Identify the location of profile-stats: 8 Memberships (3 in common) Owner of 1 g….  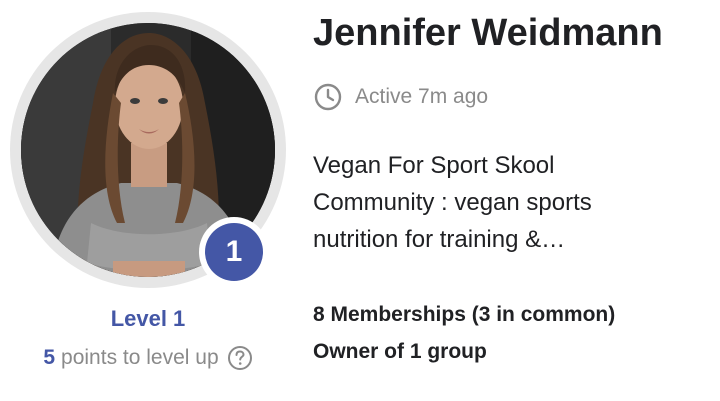
(464, 333).